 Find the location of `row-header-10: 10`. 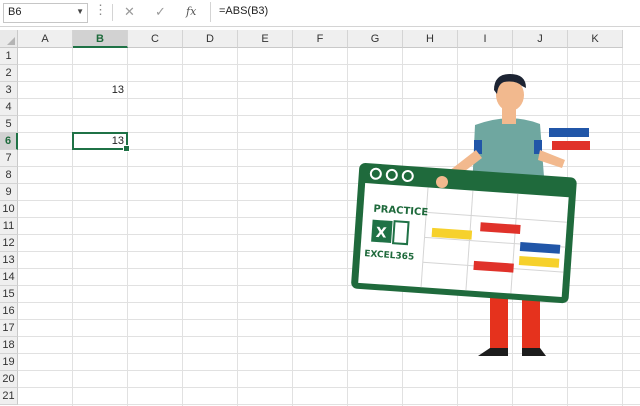

row-header-10: 10 is located at coordinates (9, 209).